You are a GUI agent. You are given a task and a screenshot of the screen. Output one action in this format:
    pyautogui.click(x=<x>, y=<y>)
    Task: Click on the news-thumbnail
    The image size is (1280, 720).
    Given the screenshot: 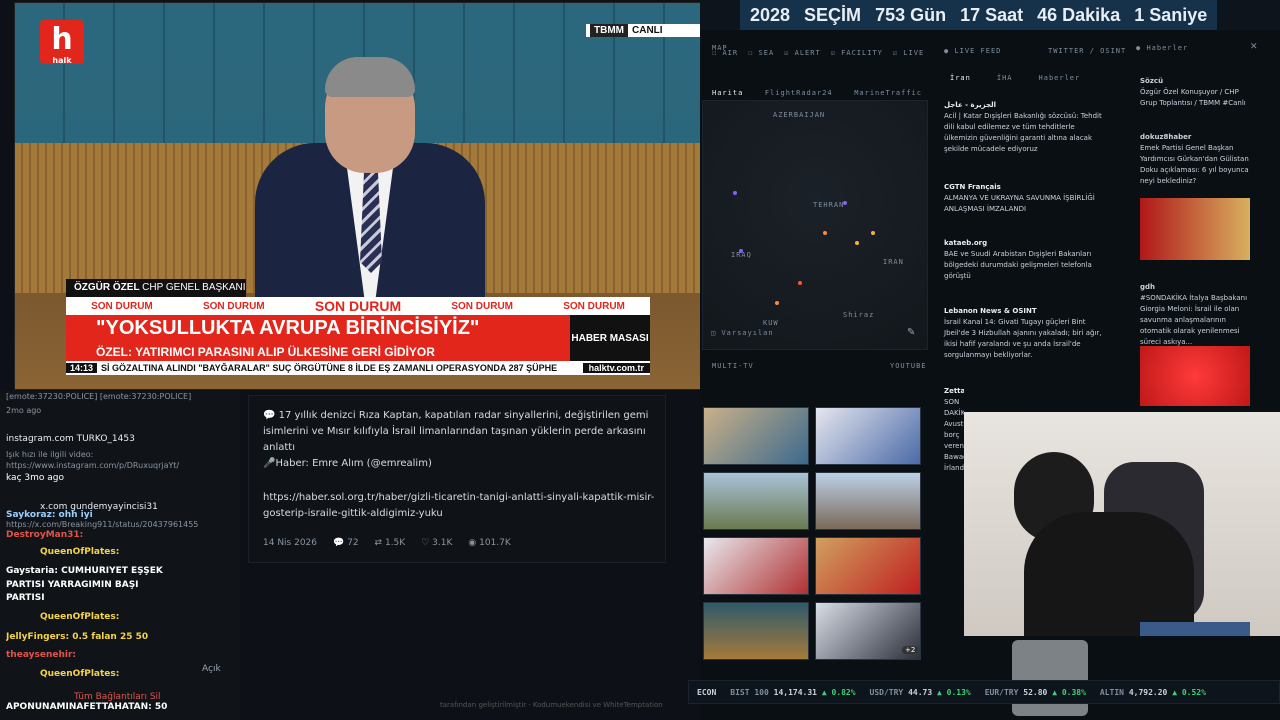 What is the action you would take?
    pyautogui.click(x=1195, y=229)
    